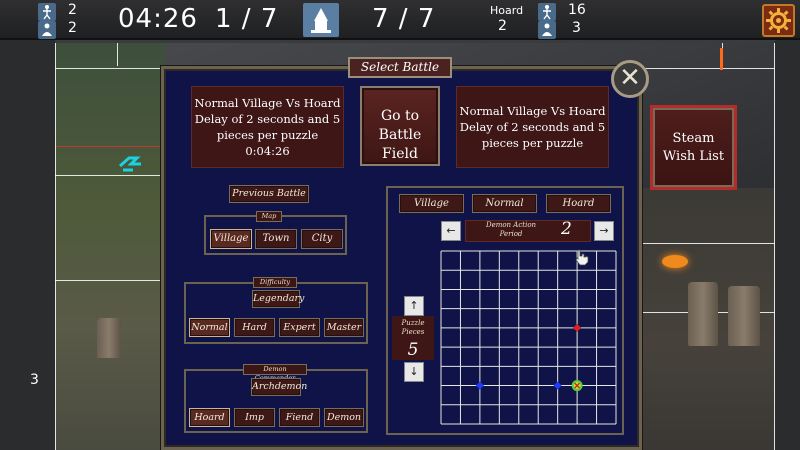 This screenshot has height=450, width=800. I want to click on steam-line2: Wish List, so click(693, 156).